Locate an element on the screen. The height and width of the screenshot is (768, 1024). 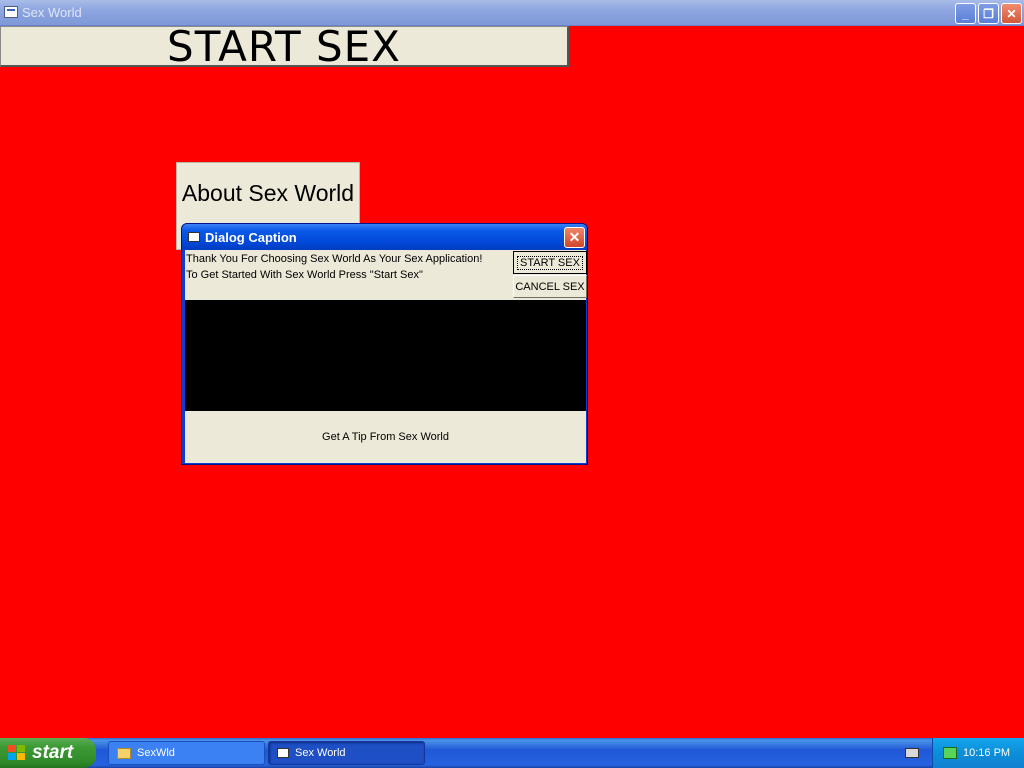
keyboard-icon is located at coordinates (912, 753).